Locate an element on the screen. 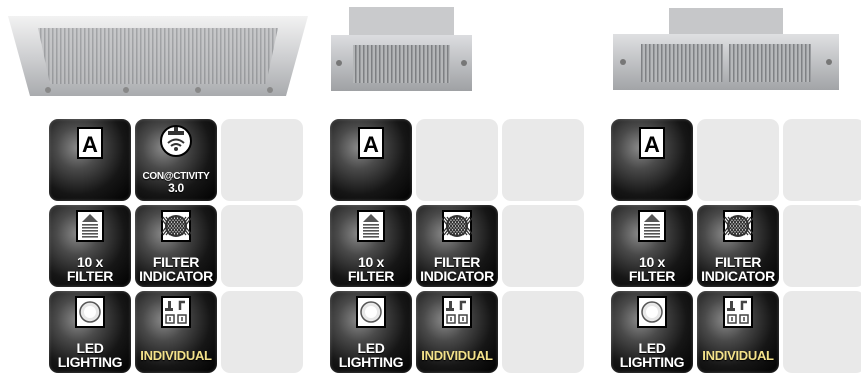  ceiling-hood-wide-image is located at coordinates (158, 56).